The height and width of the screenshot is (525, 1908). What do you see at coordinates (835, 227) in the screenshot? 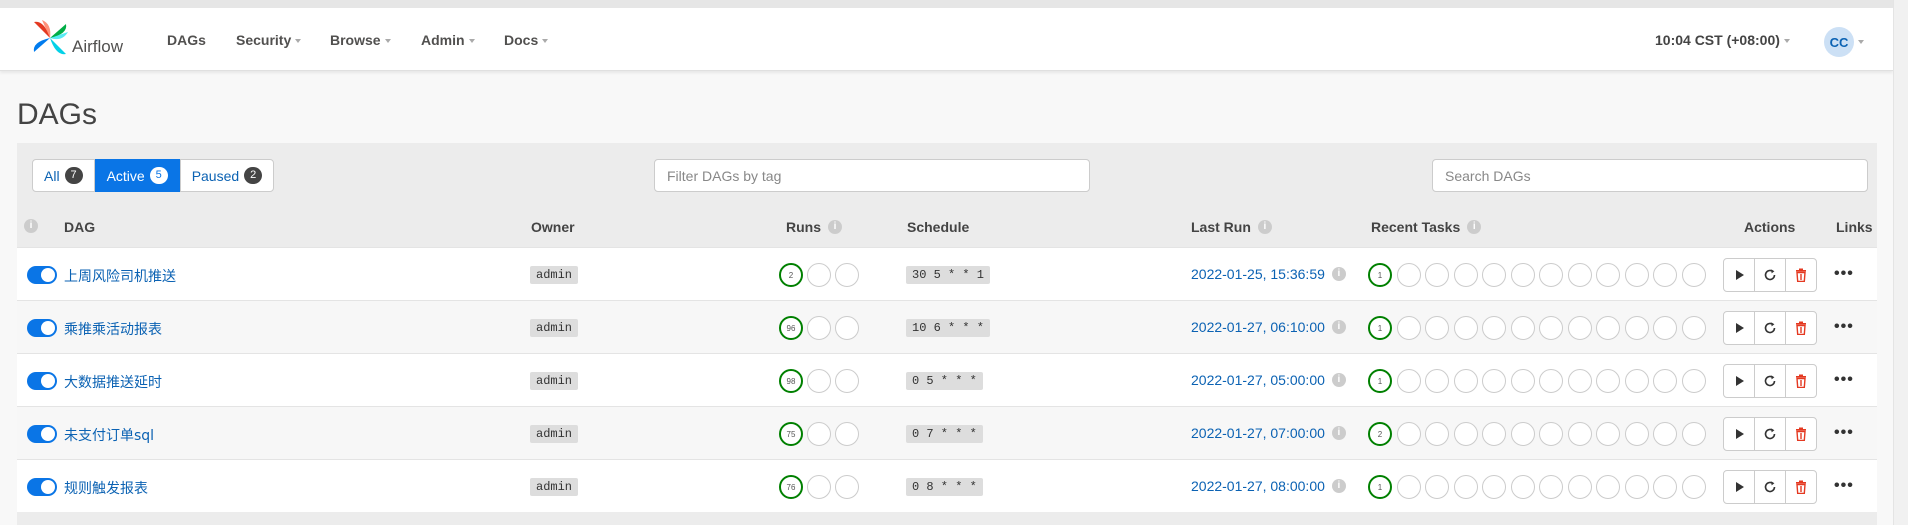
I see `runs-info-icon: i` at bounding box center [835, 227].